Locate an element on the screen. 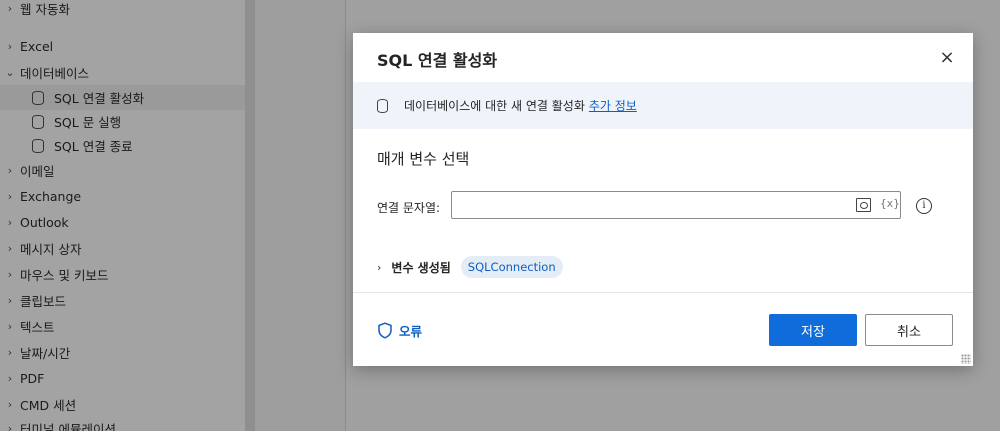 Image resolution: width=1000 pixels, height=431 pixels. tree-group-label: 이메일 is located at coordinates (37, 171).